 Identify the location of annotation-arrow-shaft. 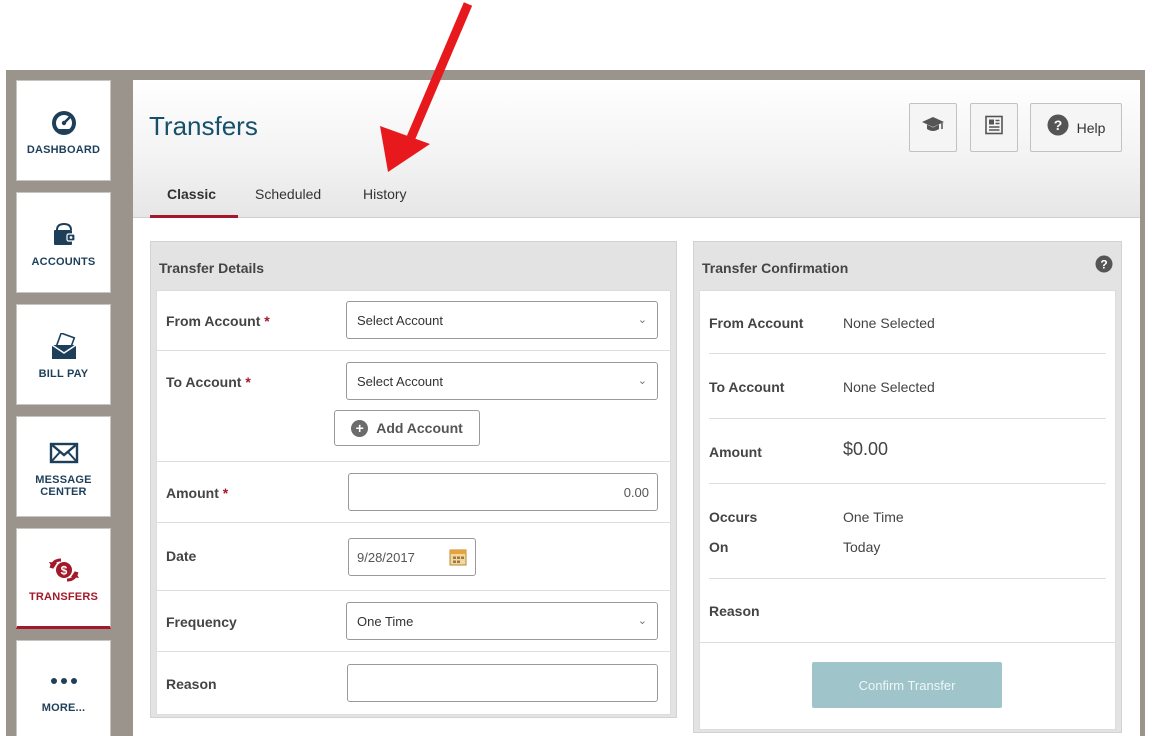
(439, 72).